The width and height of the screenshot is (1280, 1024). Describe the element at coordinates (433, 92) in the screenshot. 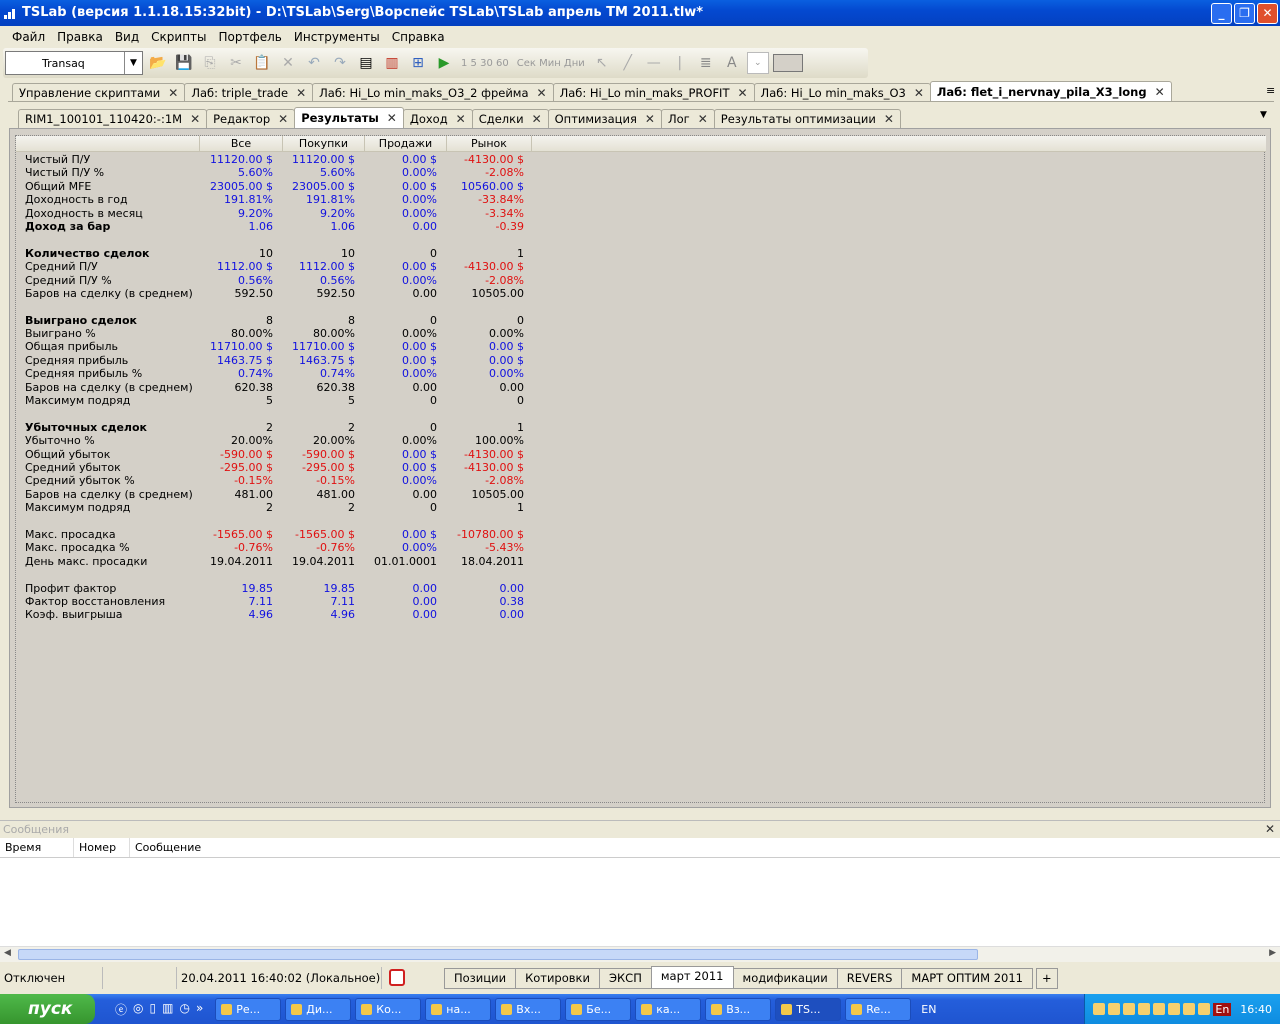

I see `tab: Лаб: Hi_Lo min_maks_O3_2 фрейма ✕` at that location.